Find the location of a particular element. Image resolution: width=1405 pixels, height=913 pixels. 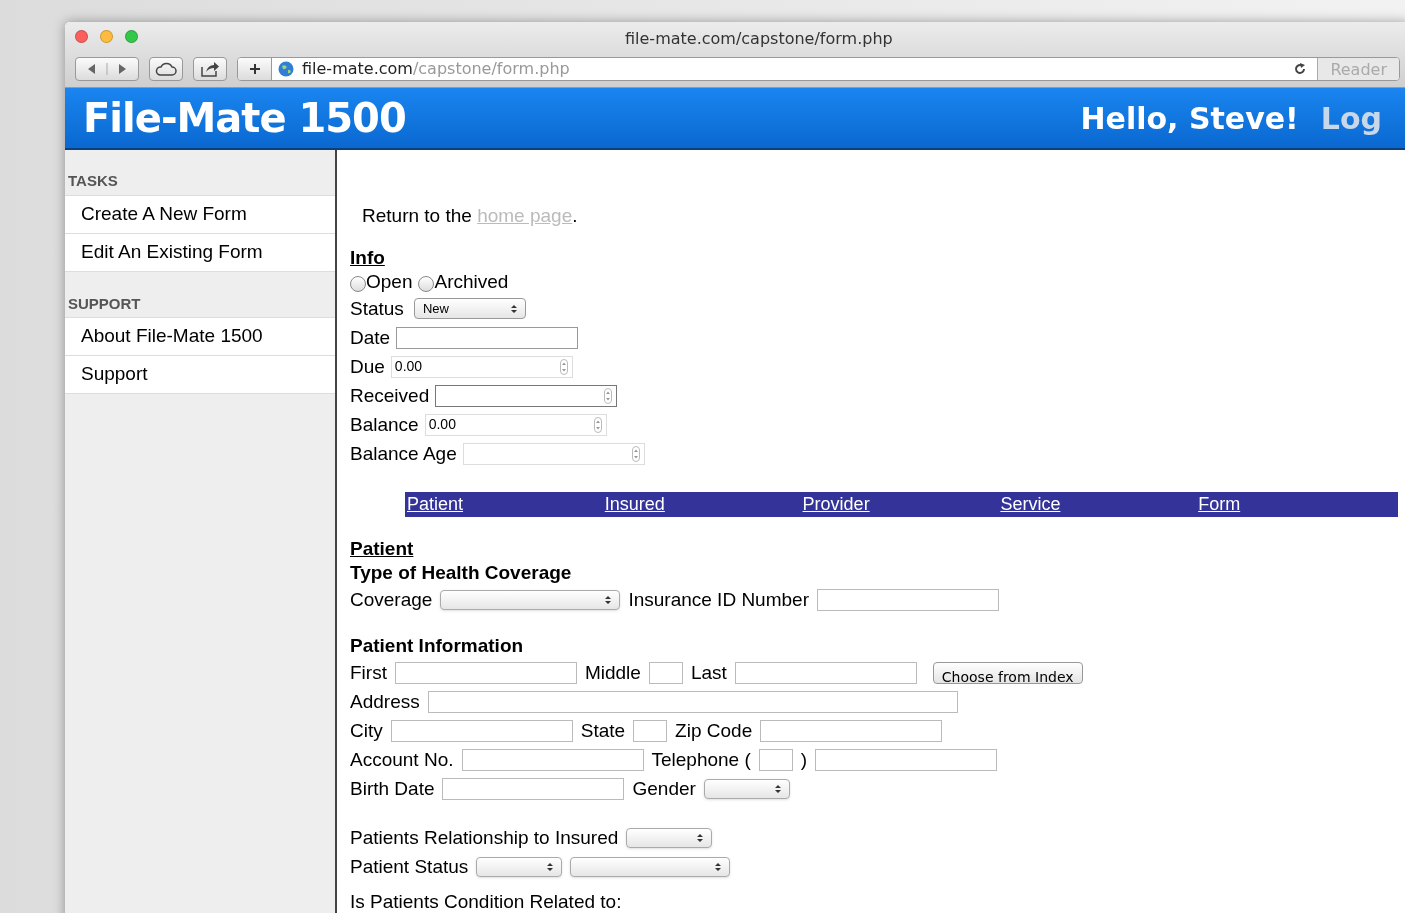

share-icon is located at coordinates (210, 69).